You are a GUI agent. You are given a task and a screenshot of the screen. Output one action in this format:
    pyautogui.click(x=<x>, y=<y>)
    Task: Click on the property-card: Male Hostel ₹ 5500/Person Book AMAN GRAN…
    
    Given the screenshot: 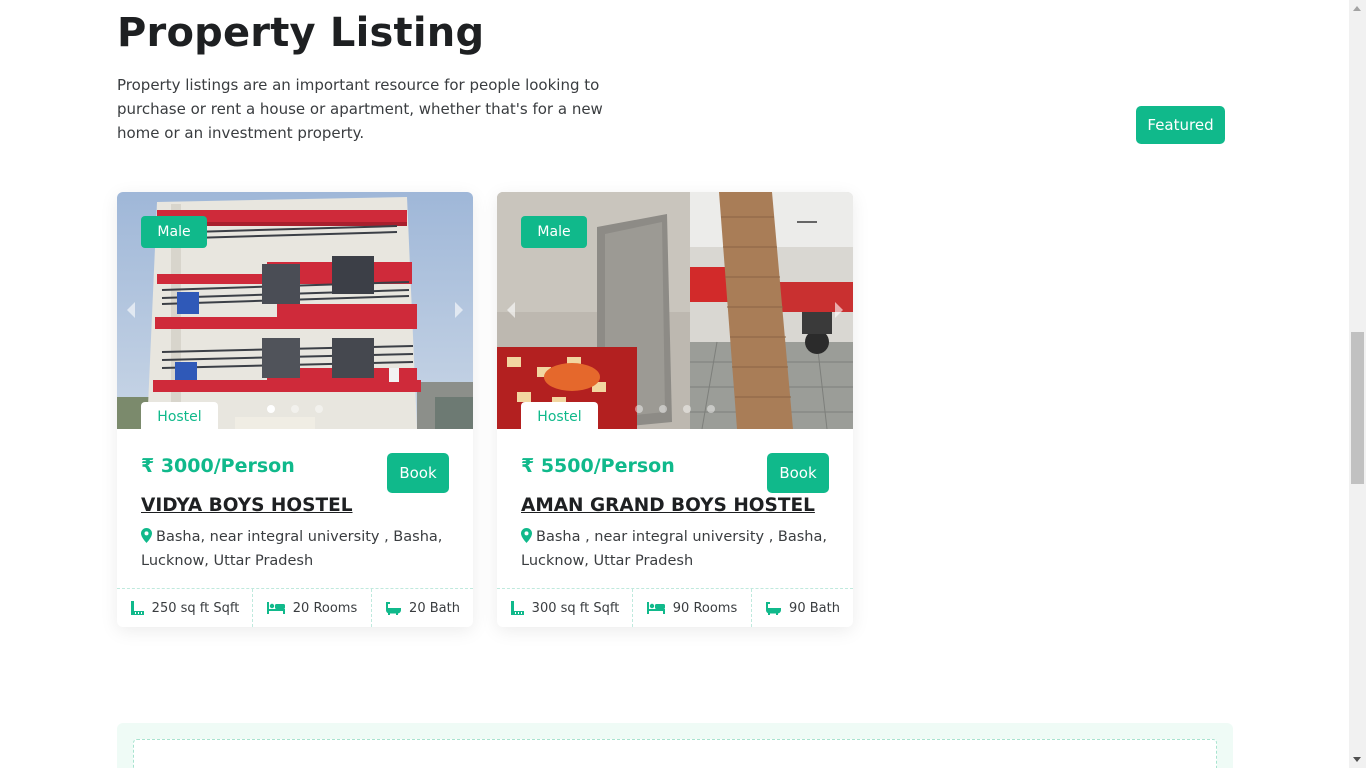 What is the action you would take?
    pyautogui.click(x=675, y=409)
    